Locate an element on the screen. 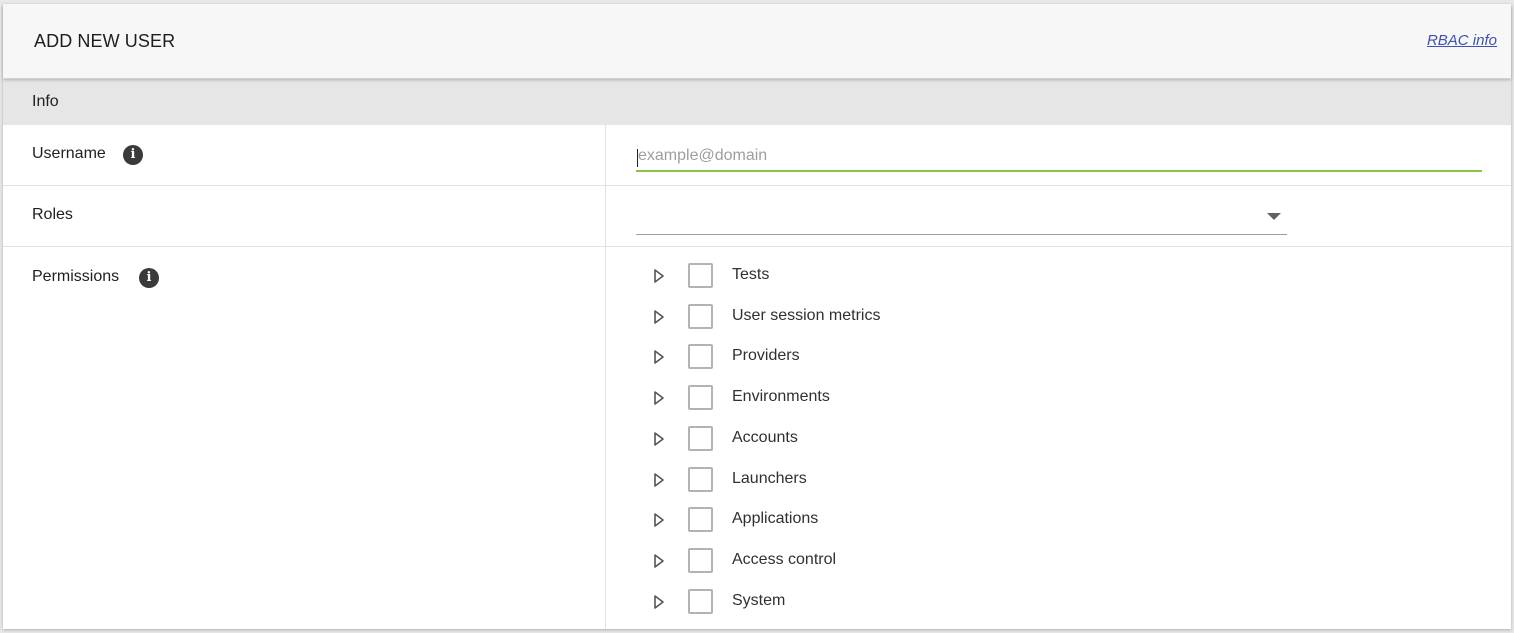 The width and height of the screenshot is (1514, 633). permission-label: Applications is located at coordinates (775, 518).